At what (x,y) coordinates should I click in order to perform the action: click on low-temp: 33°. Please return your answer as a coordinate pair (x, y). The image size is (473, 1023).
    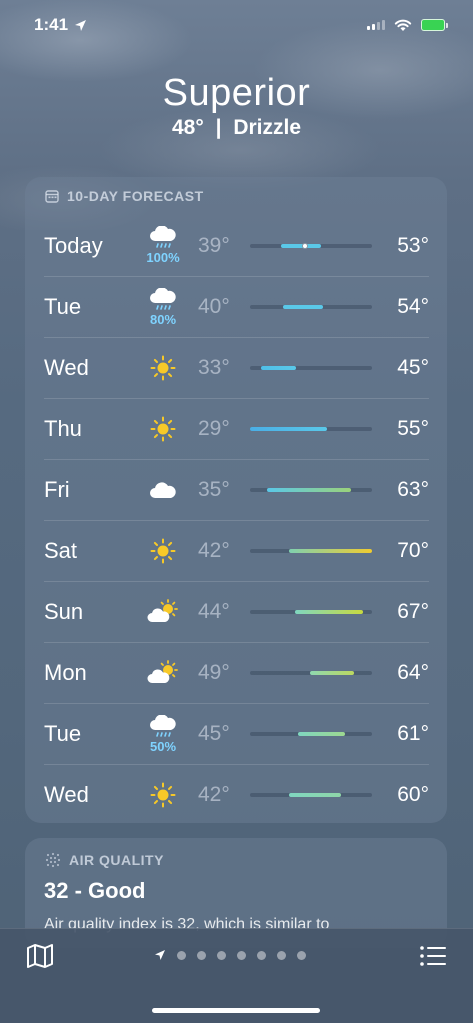
    Looking at the image, I should click on (214, 367).